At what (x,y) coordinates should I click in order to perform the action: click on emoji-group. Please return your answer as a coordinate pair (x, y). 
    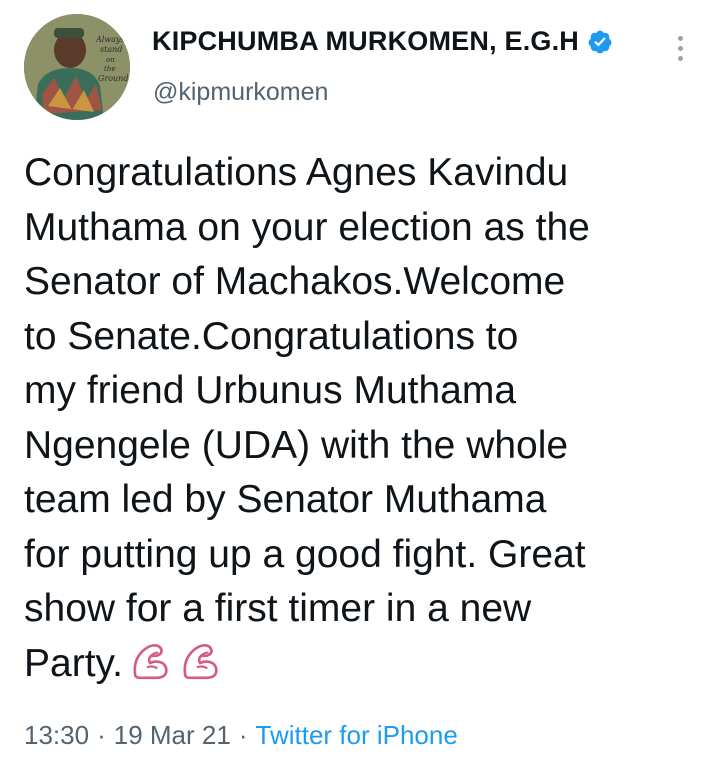
    Looking at the image, I should click on (175, 661).